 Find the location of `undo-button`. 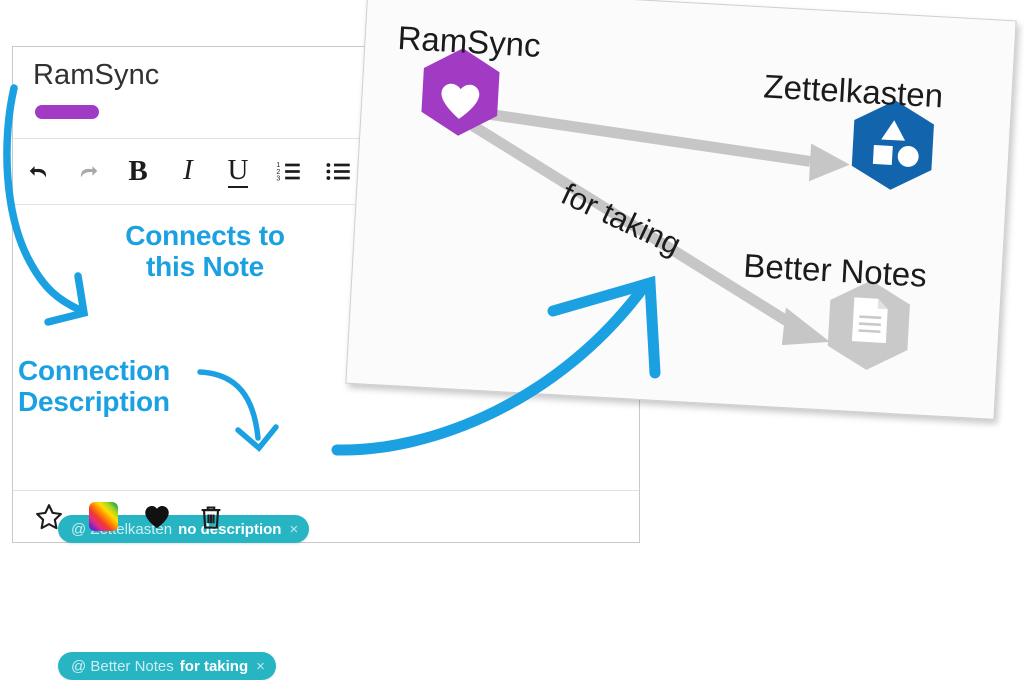

undo-button is located at coordinates (38, 172).